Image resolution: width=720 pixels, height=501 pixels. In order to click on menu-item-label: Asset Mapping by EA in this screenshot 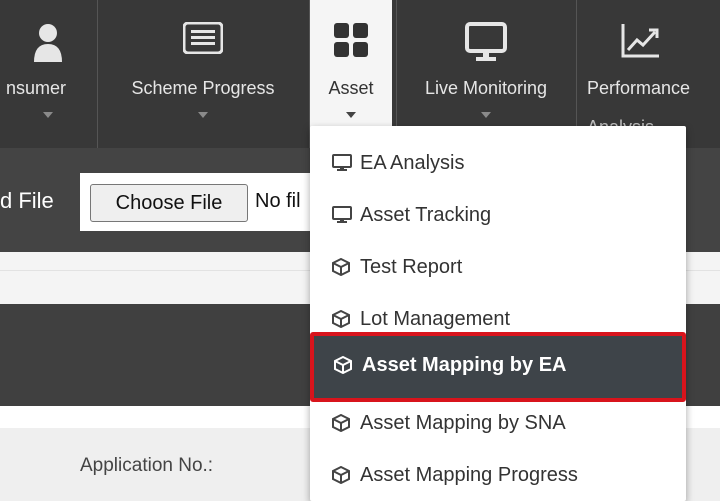, I will do `click(464, 365)`.